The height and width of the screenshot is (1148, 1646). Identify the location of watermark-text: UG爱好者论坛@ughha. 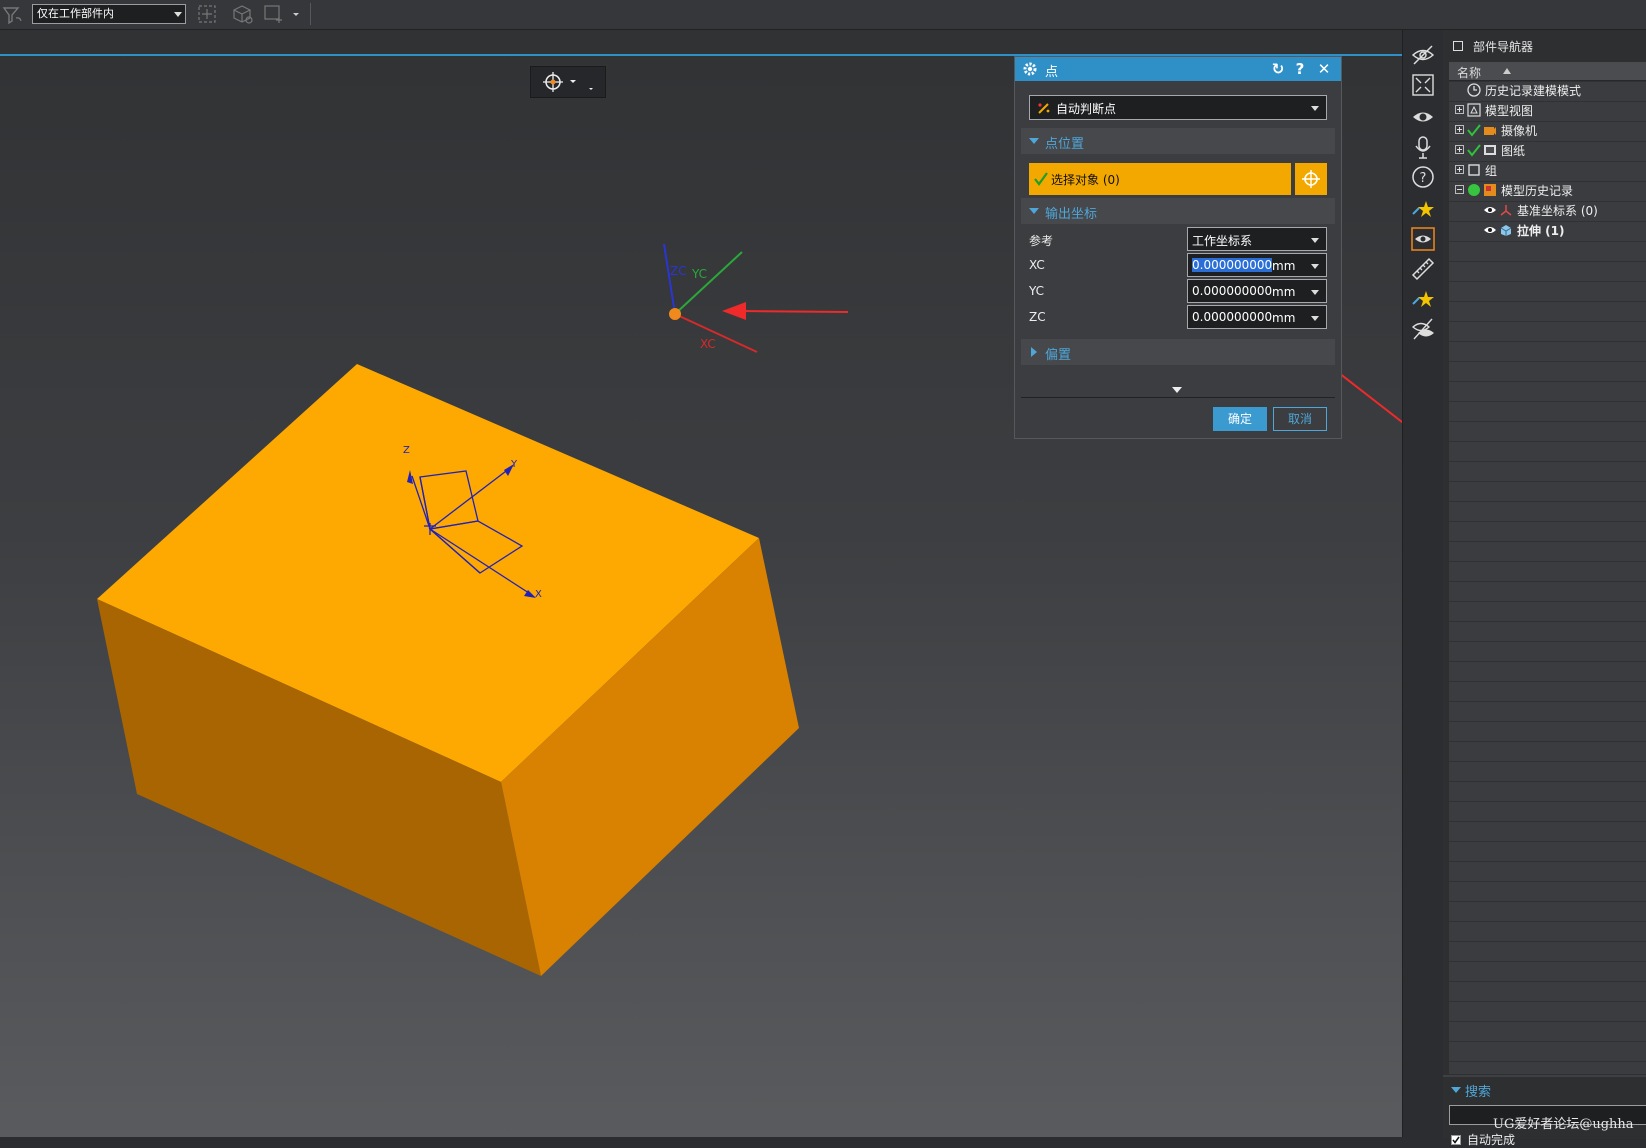
(1563, 1124).